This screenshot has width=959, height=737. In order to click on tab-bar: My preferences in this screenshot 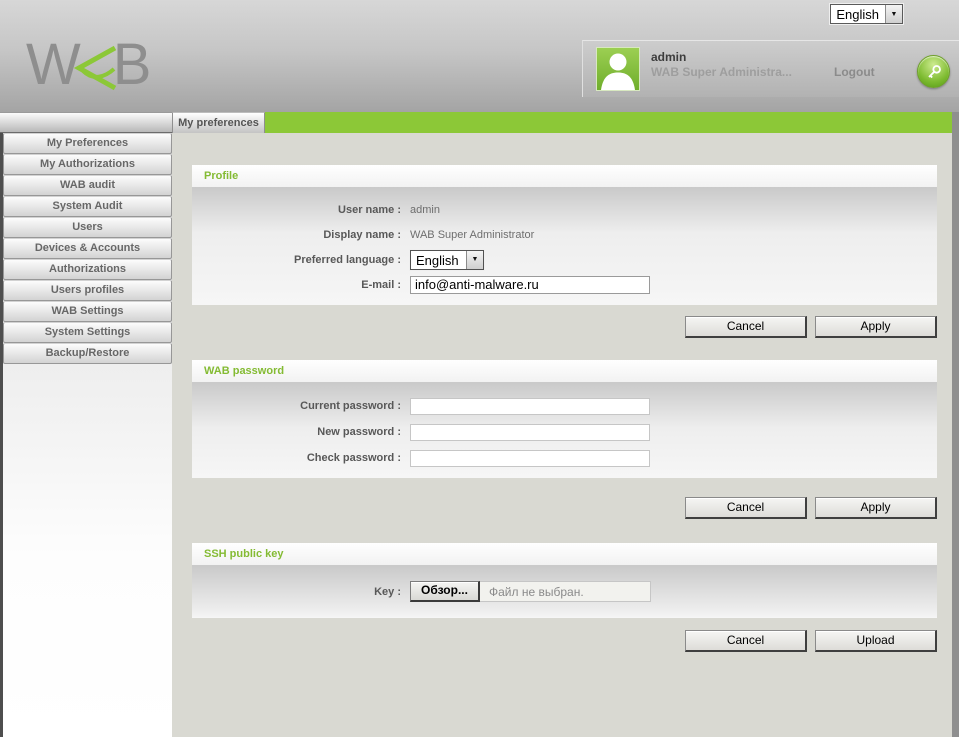, I will do `click(479, 122)`.